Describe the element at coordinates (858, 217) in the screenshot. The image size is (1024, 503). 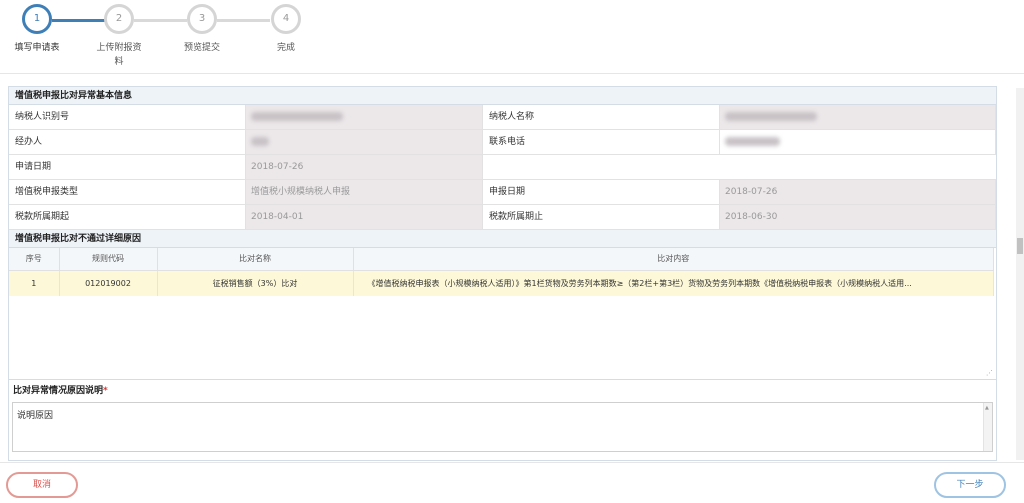
I see `period-end-value: 2018-06-30` at that location.